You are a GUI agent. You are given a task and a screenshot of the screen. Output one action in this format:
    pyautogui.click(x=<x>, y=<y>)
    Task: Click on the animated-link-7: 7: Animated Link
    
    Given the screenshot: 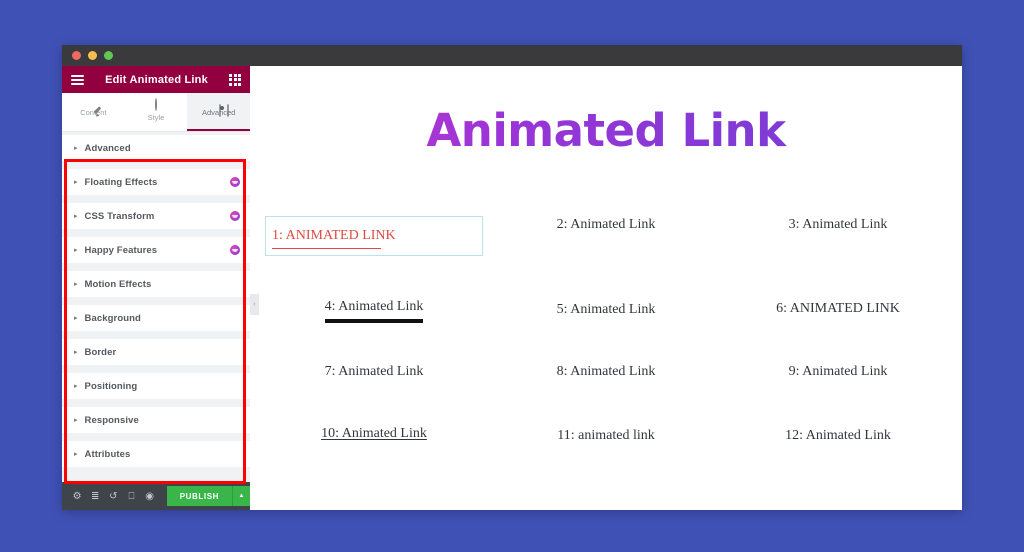 What is the action you would take?
    pyautogui.click(x=374, y=372)
    